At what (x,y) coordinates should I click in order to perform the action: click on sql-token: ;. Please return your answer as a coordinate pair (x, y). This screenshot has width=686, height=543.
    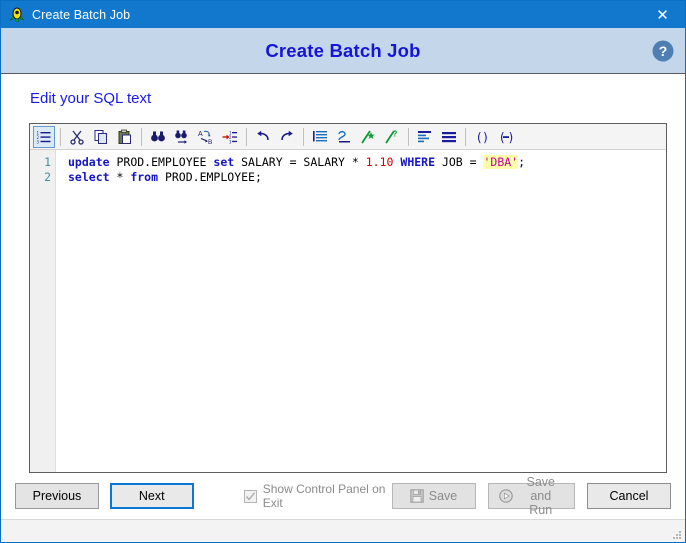
    Looking at the image, I should click on (522, 162).